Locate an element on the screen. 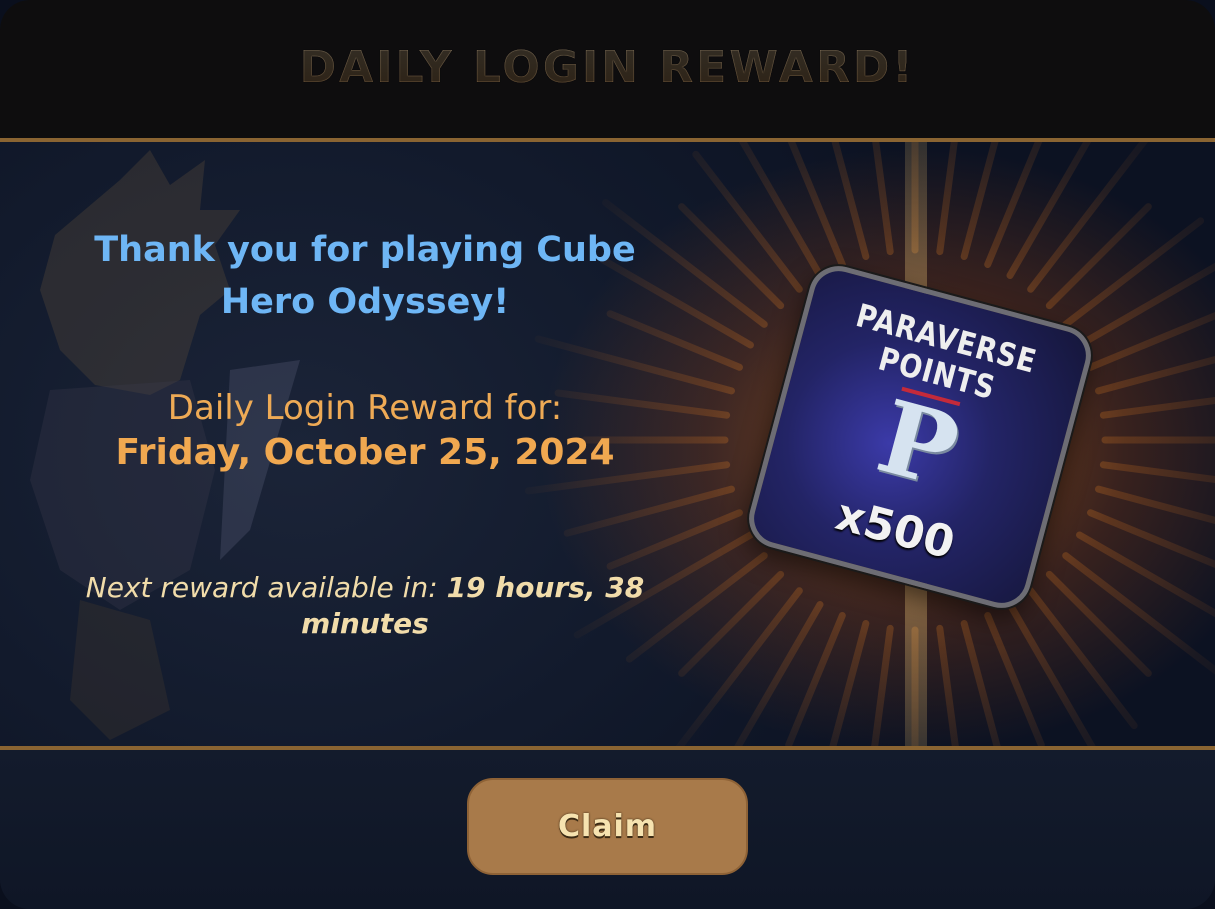 Image resolution: width=1215 pixels, height=909 pixels. claim-button-label: Claim is located at coordinates (607, 826).